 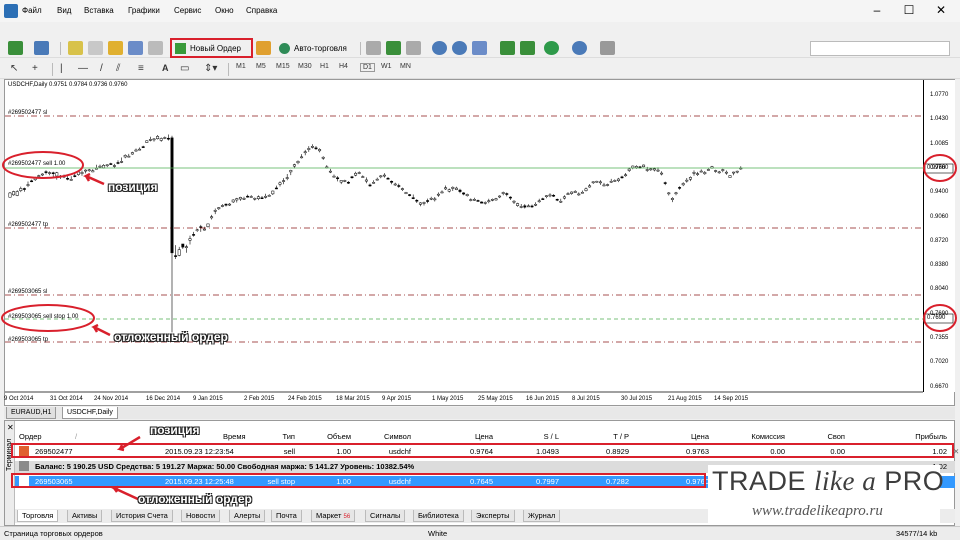 I want to click on date-label: 16 Jun 2015, so click(x=543, y=399).